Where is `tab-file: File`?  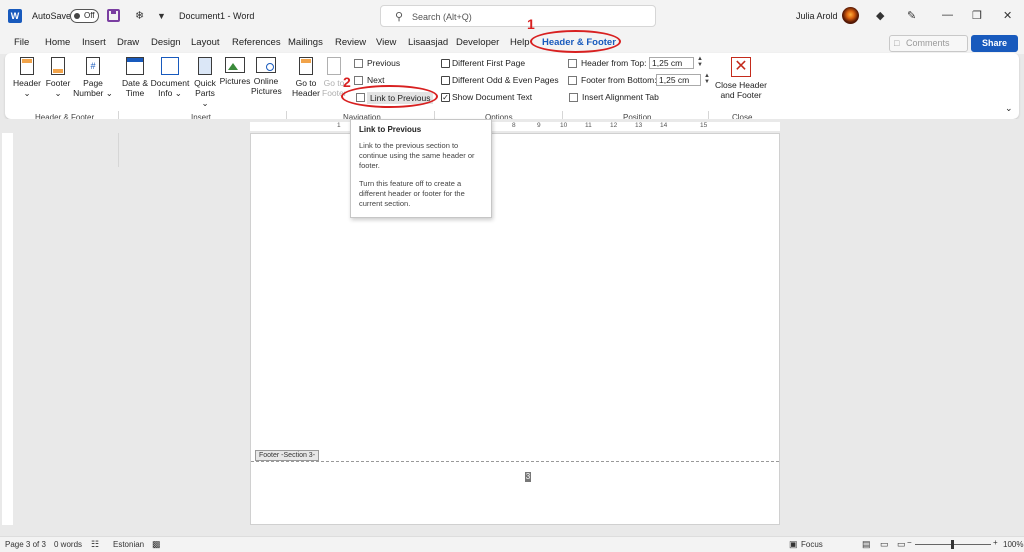
tab-file: File is located at coordinates (21, 42).